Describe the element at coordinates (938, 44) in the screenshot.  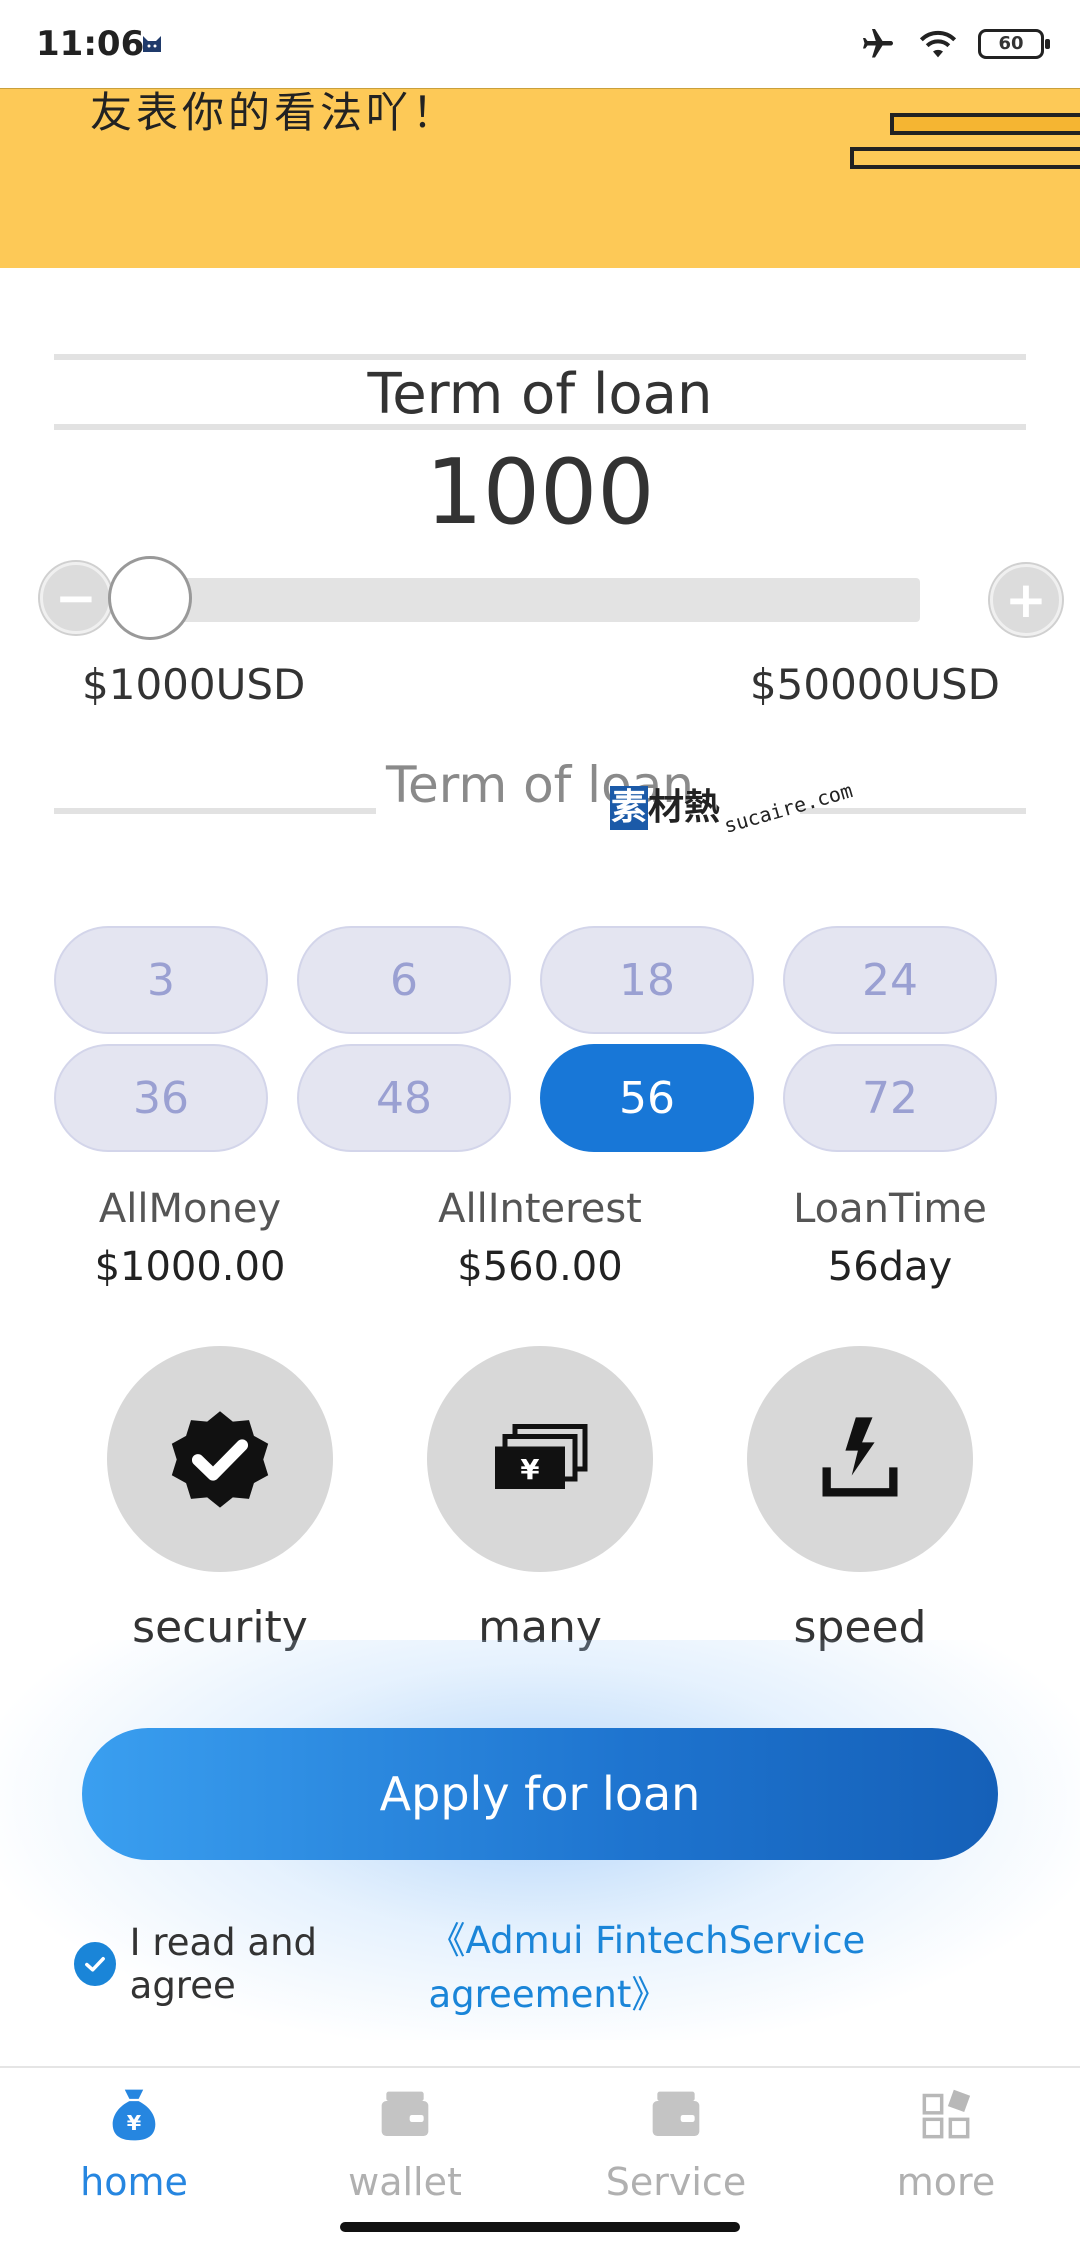
I see `wifi-icon` at that location.